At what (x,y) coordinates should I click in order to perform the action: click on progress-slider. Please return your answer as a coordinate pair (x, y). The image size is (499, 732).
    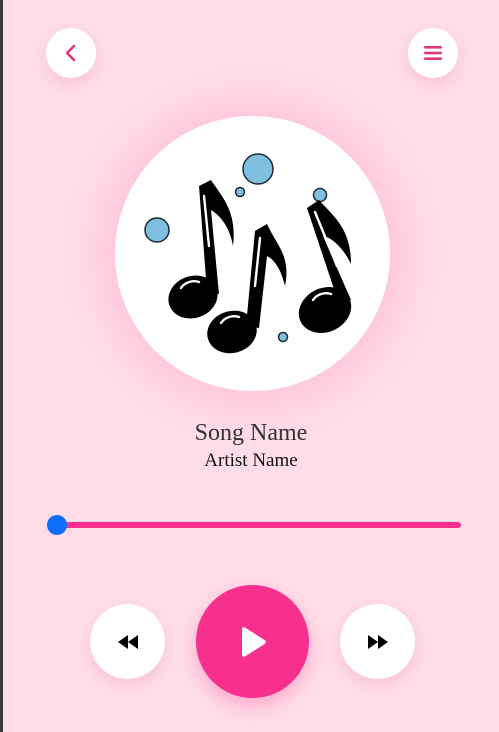
    Looking at the image, I should click on (254, 525).